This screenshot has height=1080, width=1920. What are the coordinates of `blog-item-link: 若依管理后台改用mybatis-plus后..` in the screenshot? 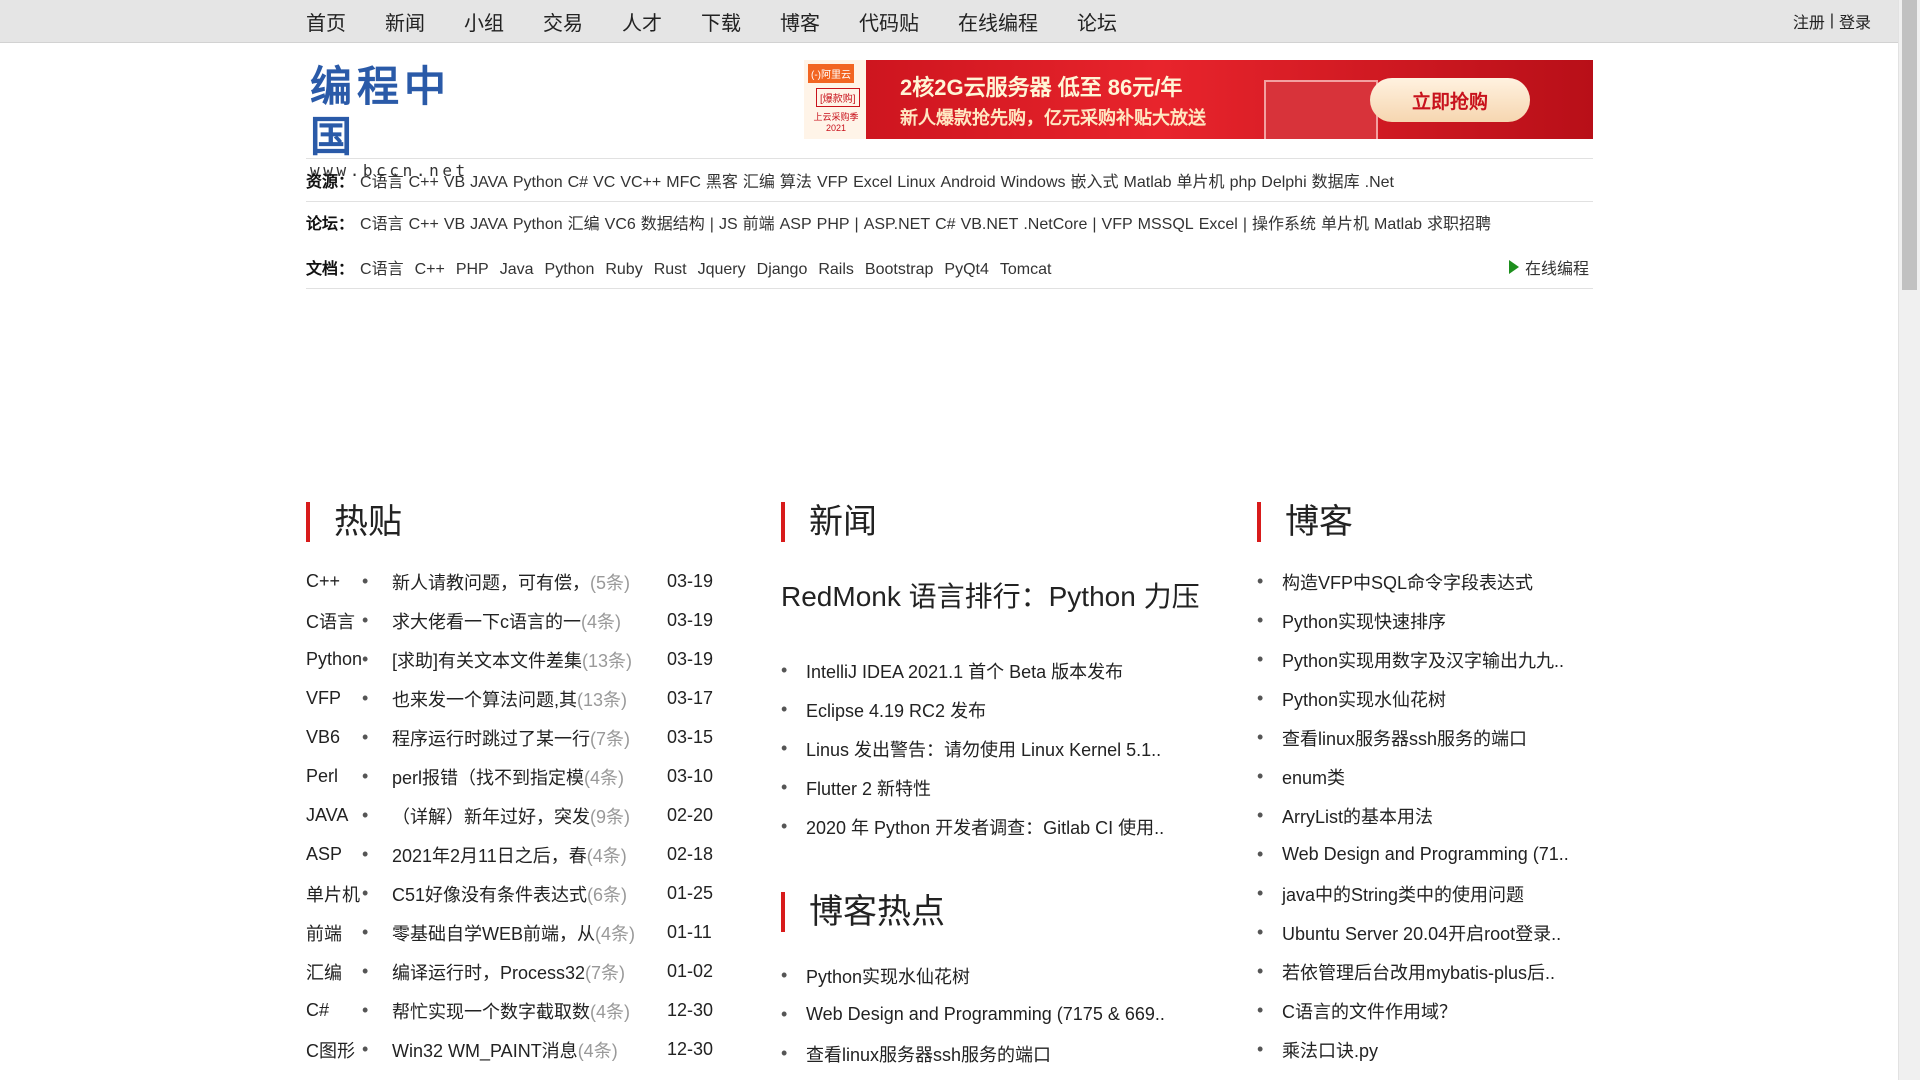 It's located at (1418, 972).